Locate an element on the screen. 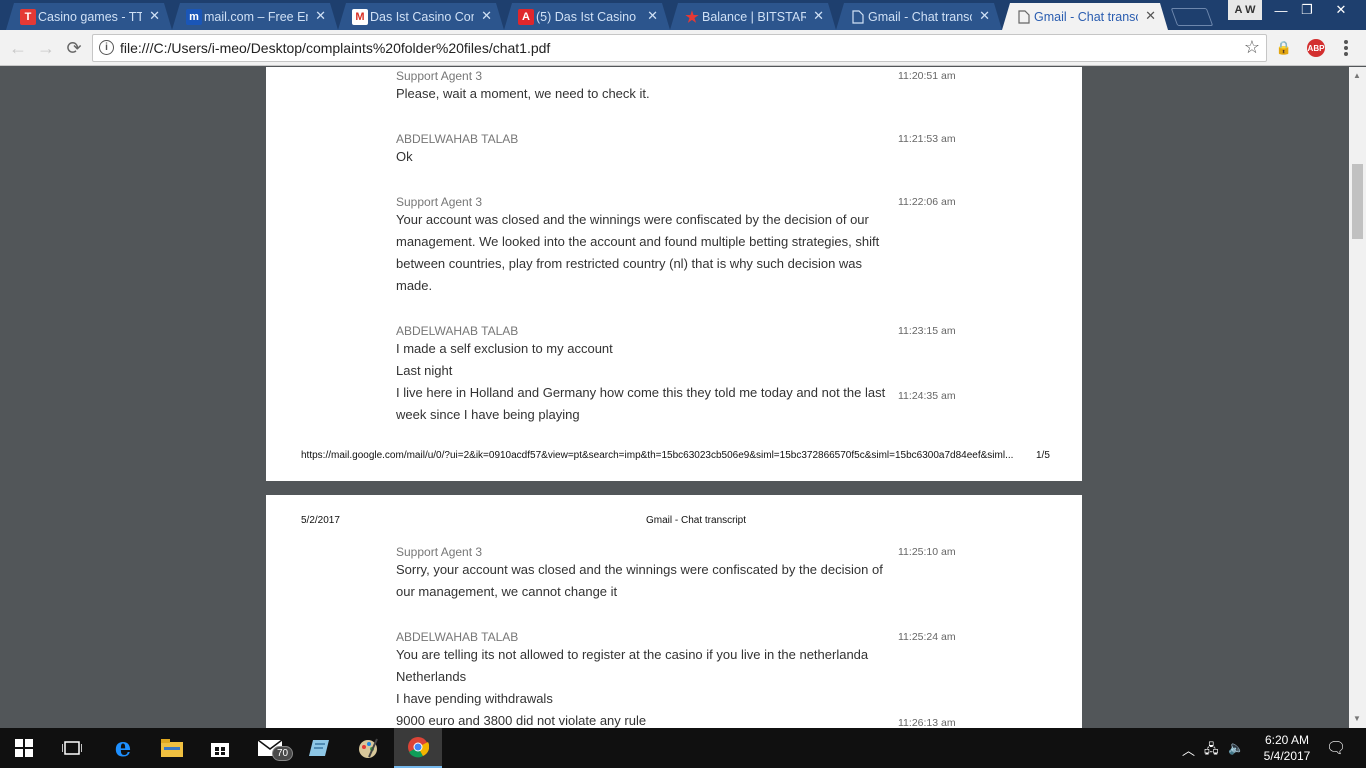 The image size is (1366, 768). tab-title: Das Ist Casino Com is located at coordinates (422, 16).